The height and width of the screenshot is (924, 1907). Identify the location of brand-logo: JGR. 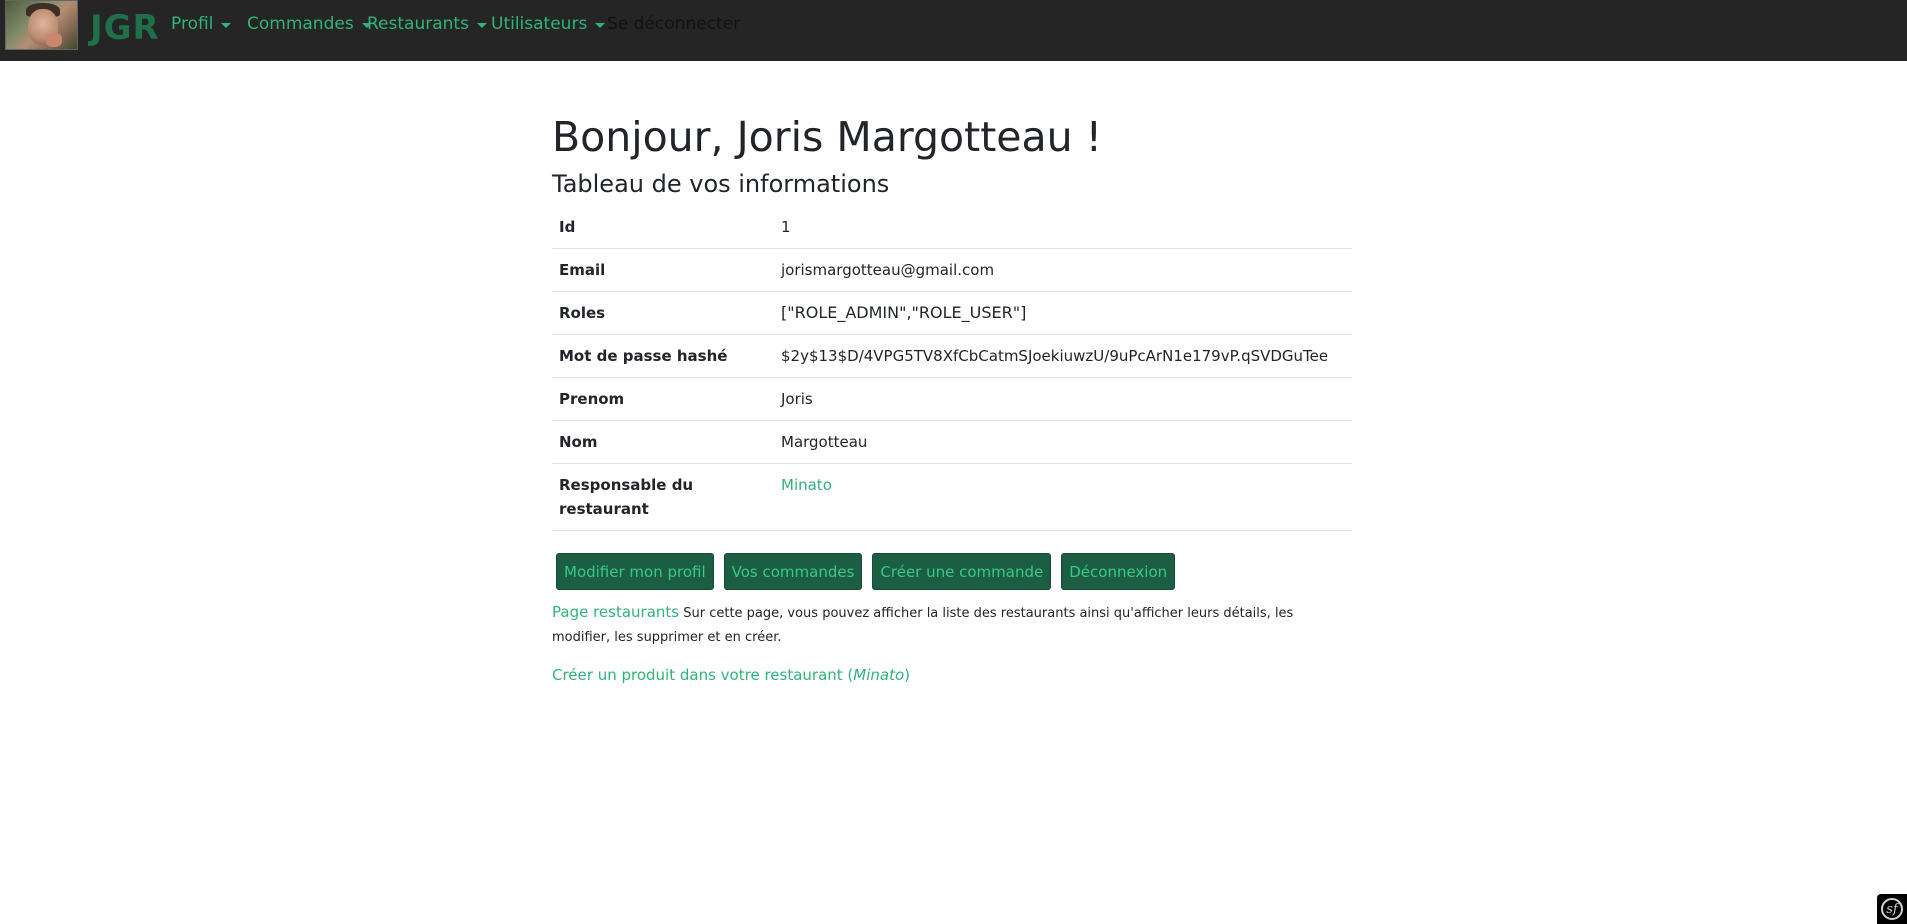
(125, 28).